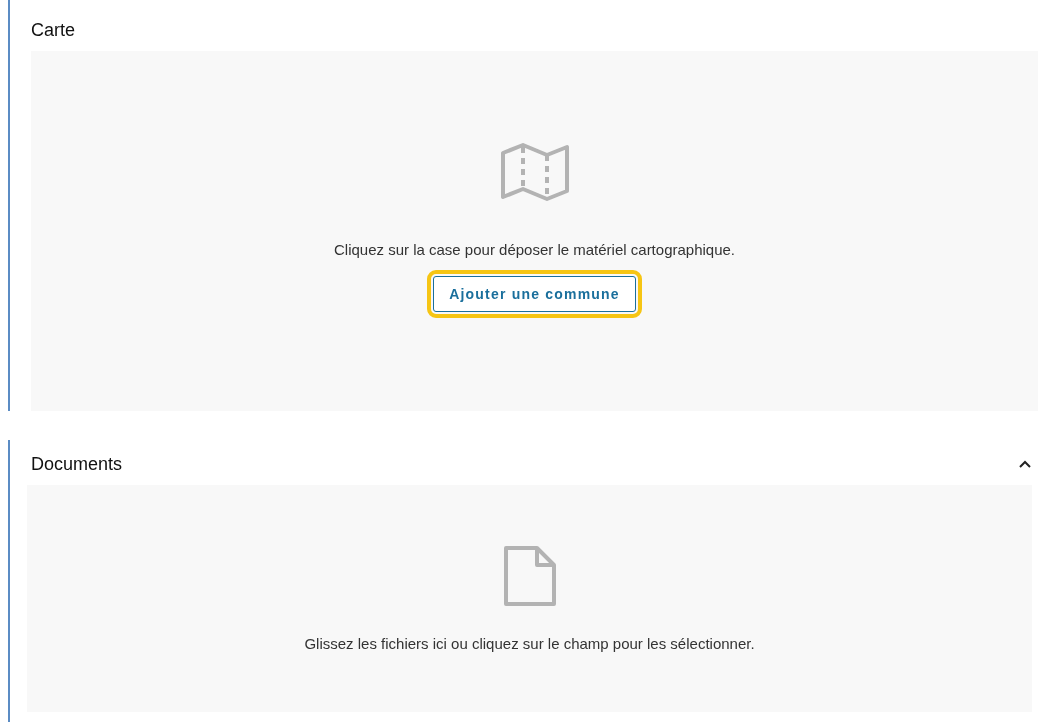 This screenshot has width=1038, height=722. Describe the element at coordinates (1025, 464) in the screenshot. I see `collapse-icon` at that location.